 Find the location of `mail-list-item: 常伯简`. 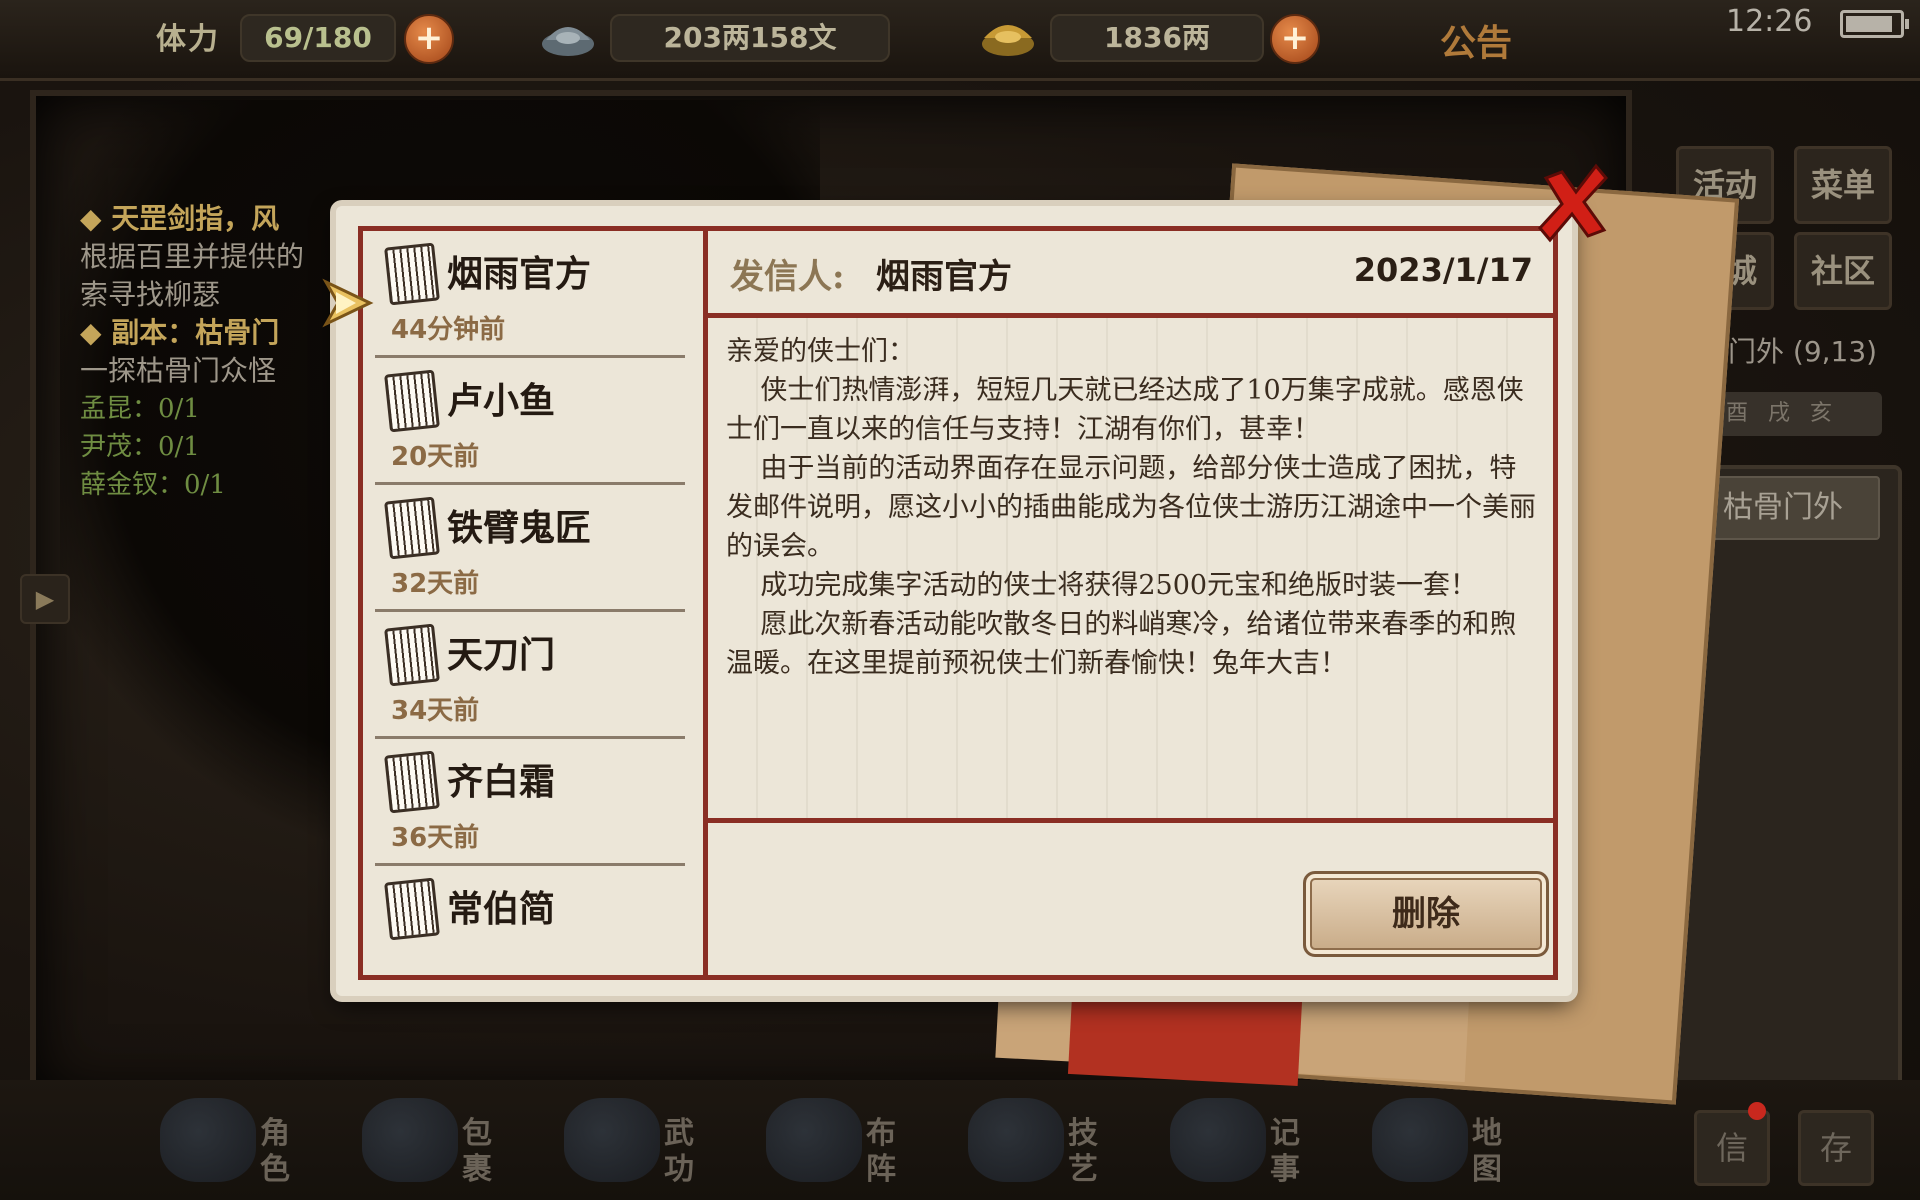

mail-list-item: 常伯简 is located at coordinates (530, 920).